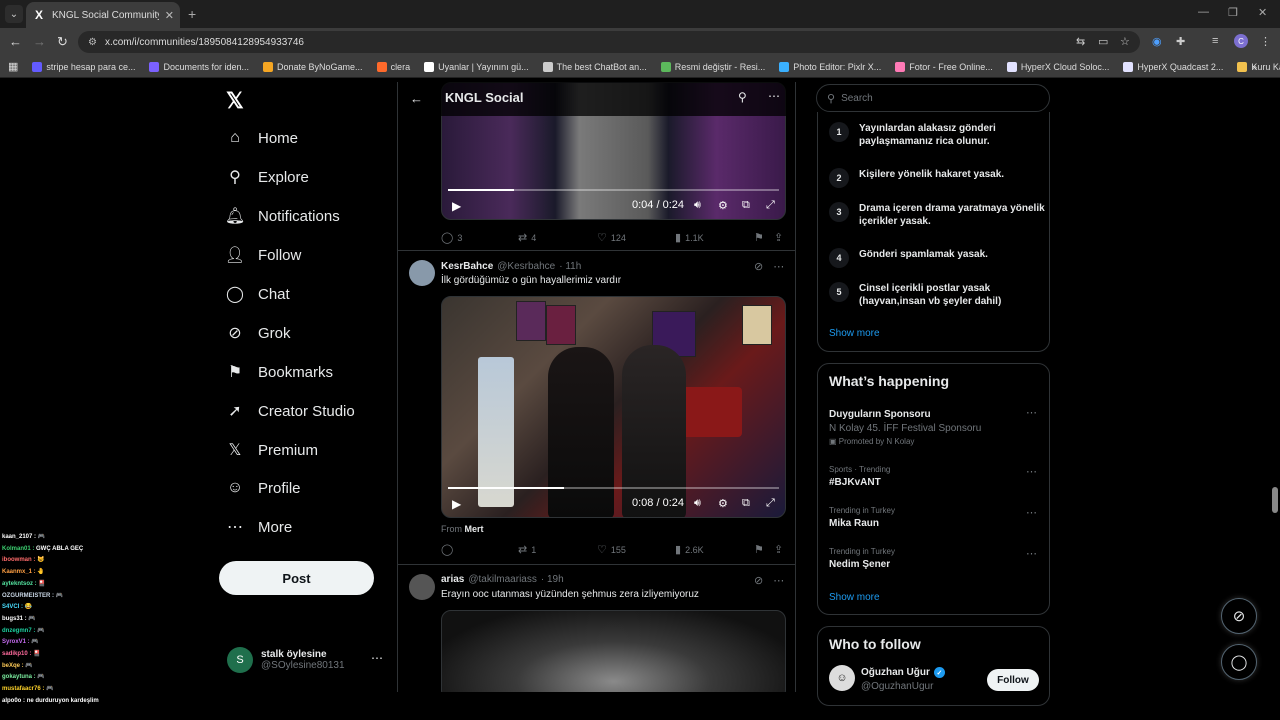 The image size is (1280, 720). Describe the element at coordinates (903, 672) in the screenshot. I see `suggested-user: Oğuzhan Uğur ✓` at that location.